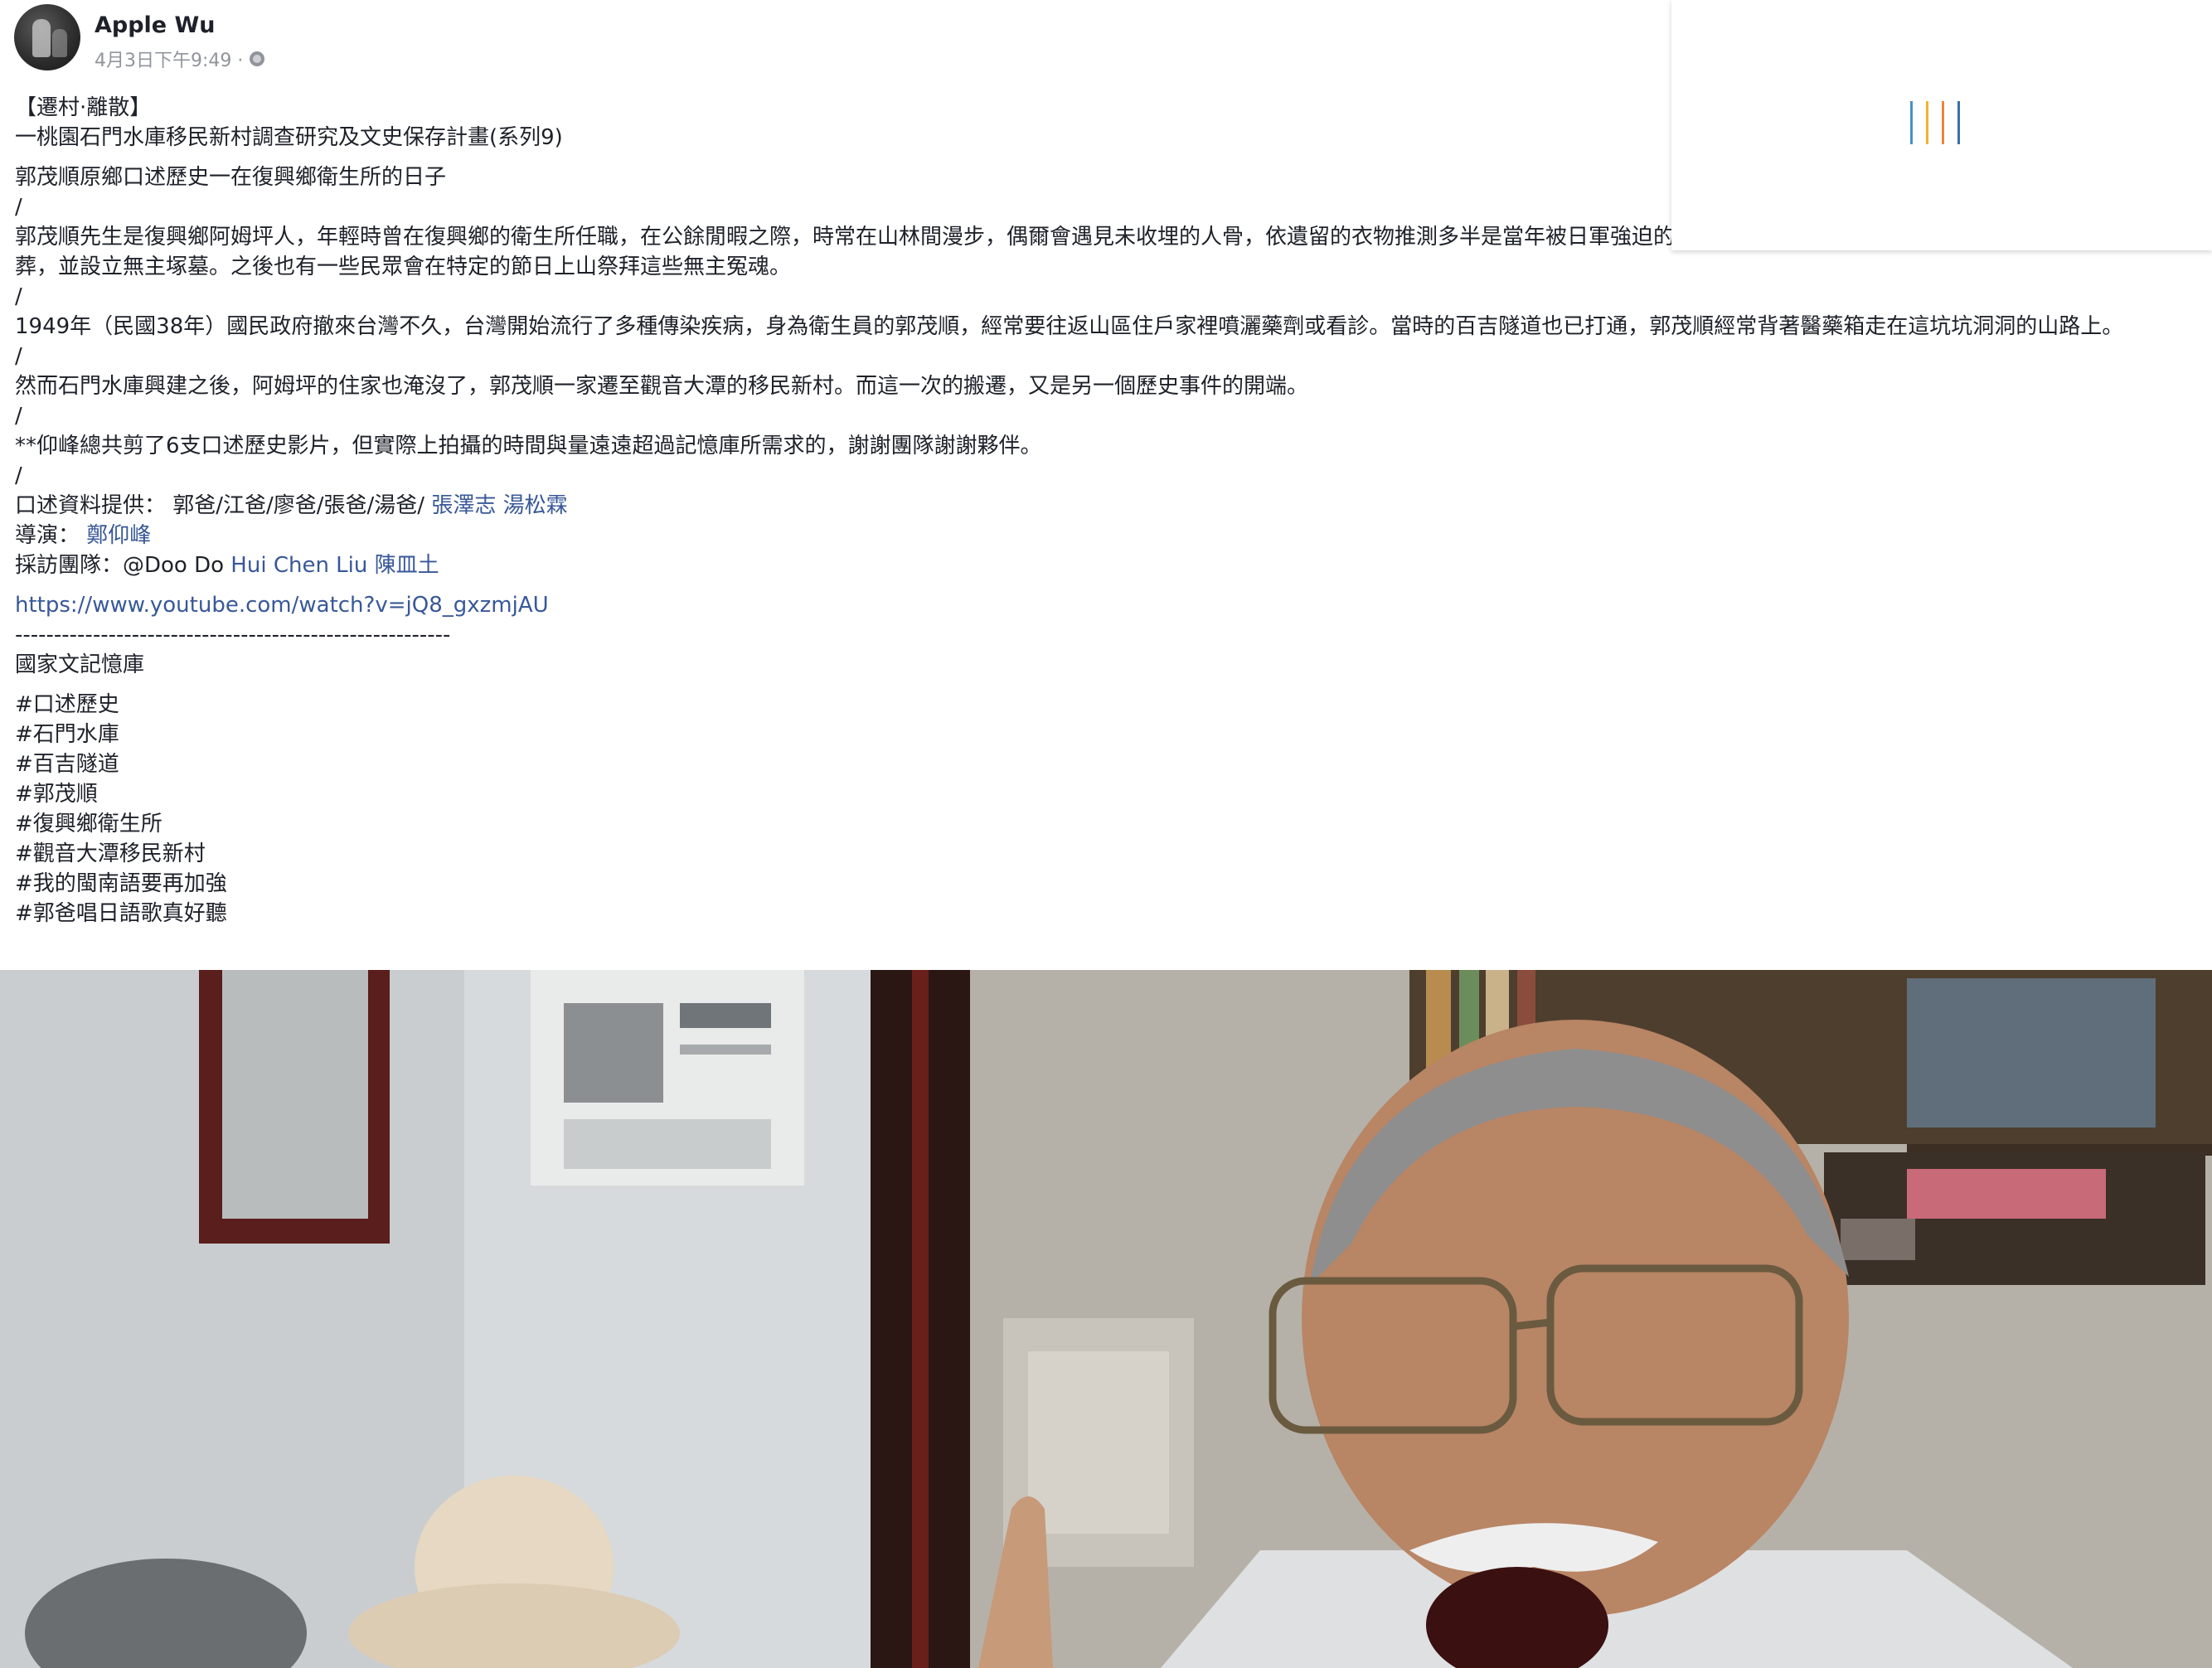 This screenshot has width=2212, height=1668. I want to click on hashtag: #石門水庫, so click(1109, 734).